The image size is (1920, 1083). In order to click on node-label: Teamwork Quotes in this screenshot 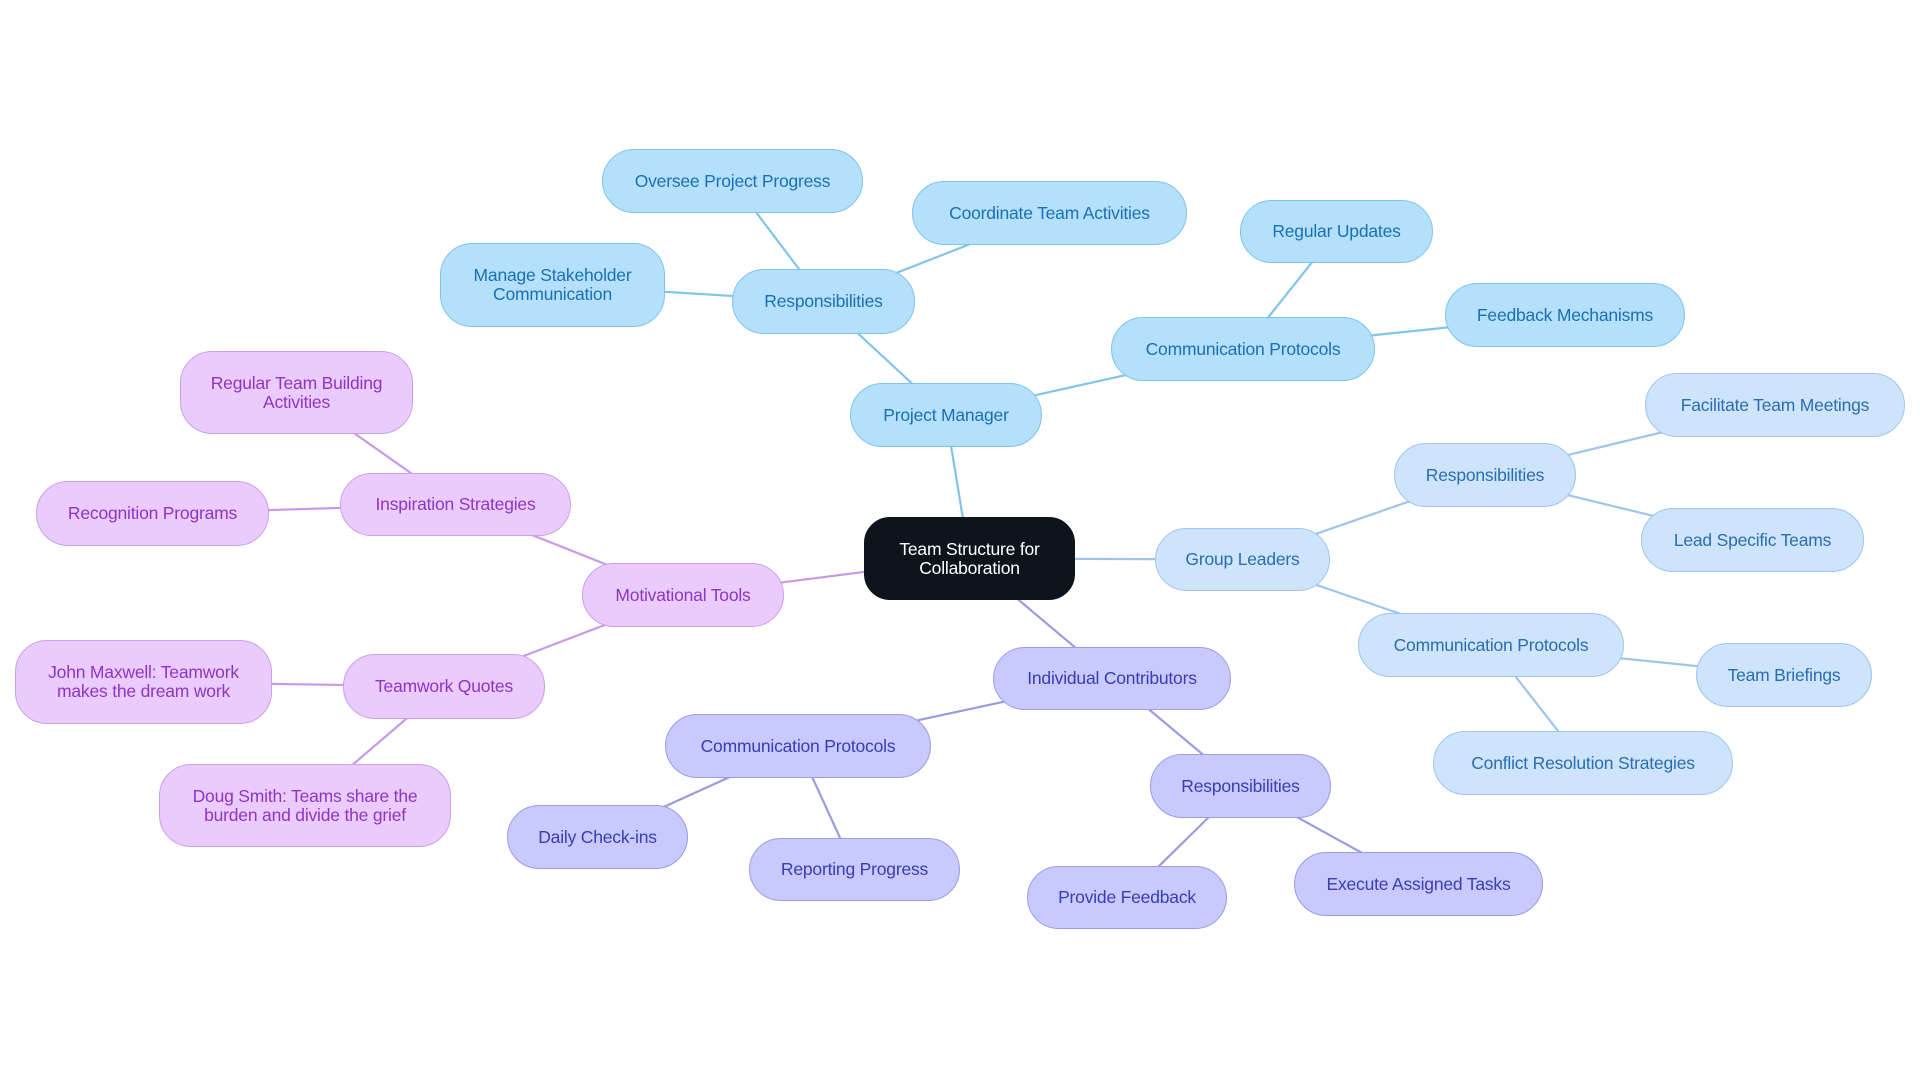, I will do `click(444, 686)`.